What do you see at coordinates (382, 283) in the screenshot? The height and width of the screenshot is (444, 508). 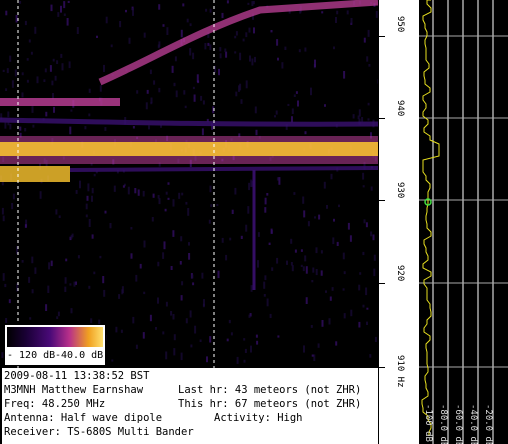 I see `axis-tick` at bounding box center [382, 283].